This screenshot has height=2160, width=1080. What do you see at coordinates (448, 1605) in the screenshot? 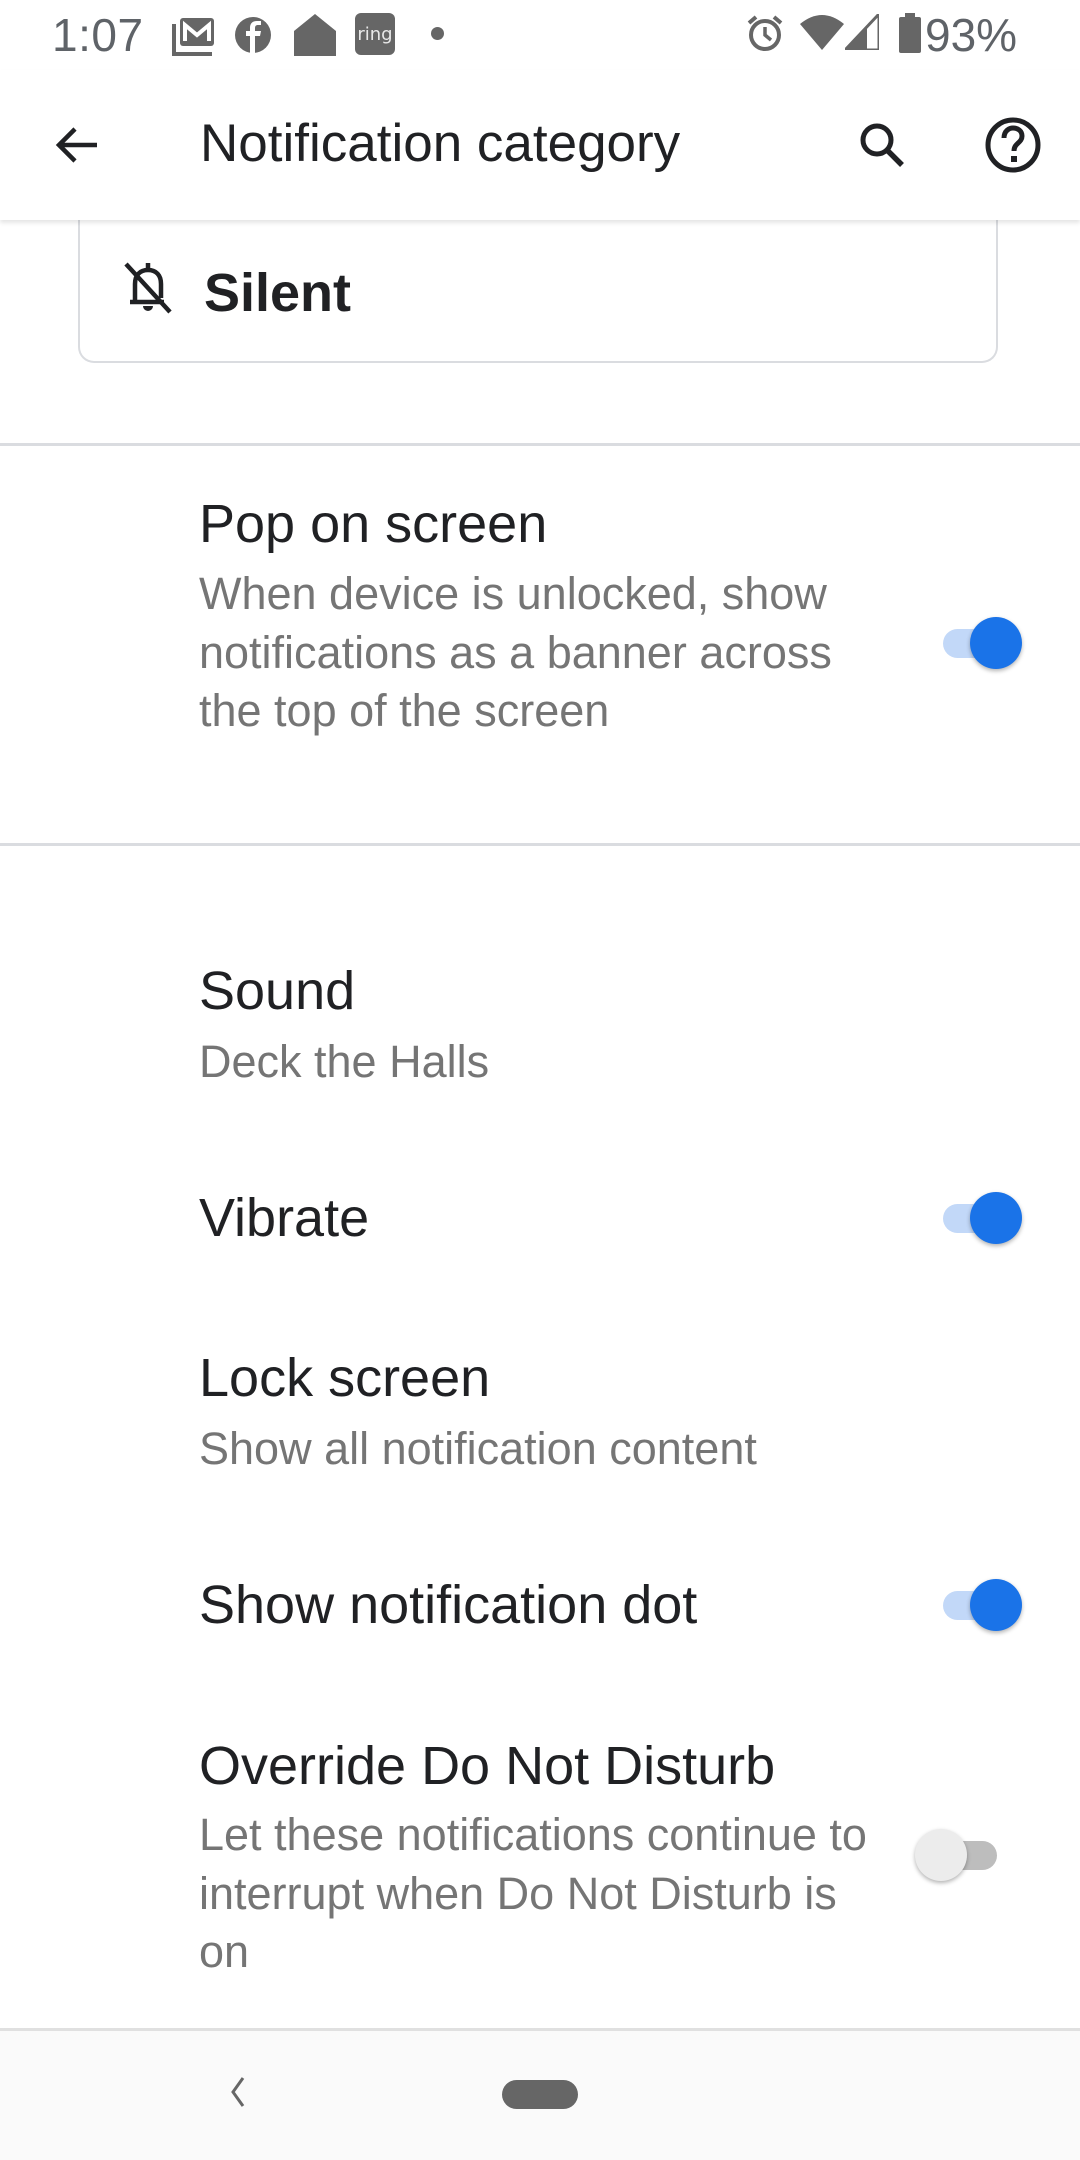
I see `pref-title: Show notification dot` at bounding box center [448, 1605].